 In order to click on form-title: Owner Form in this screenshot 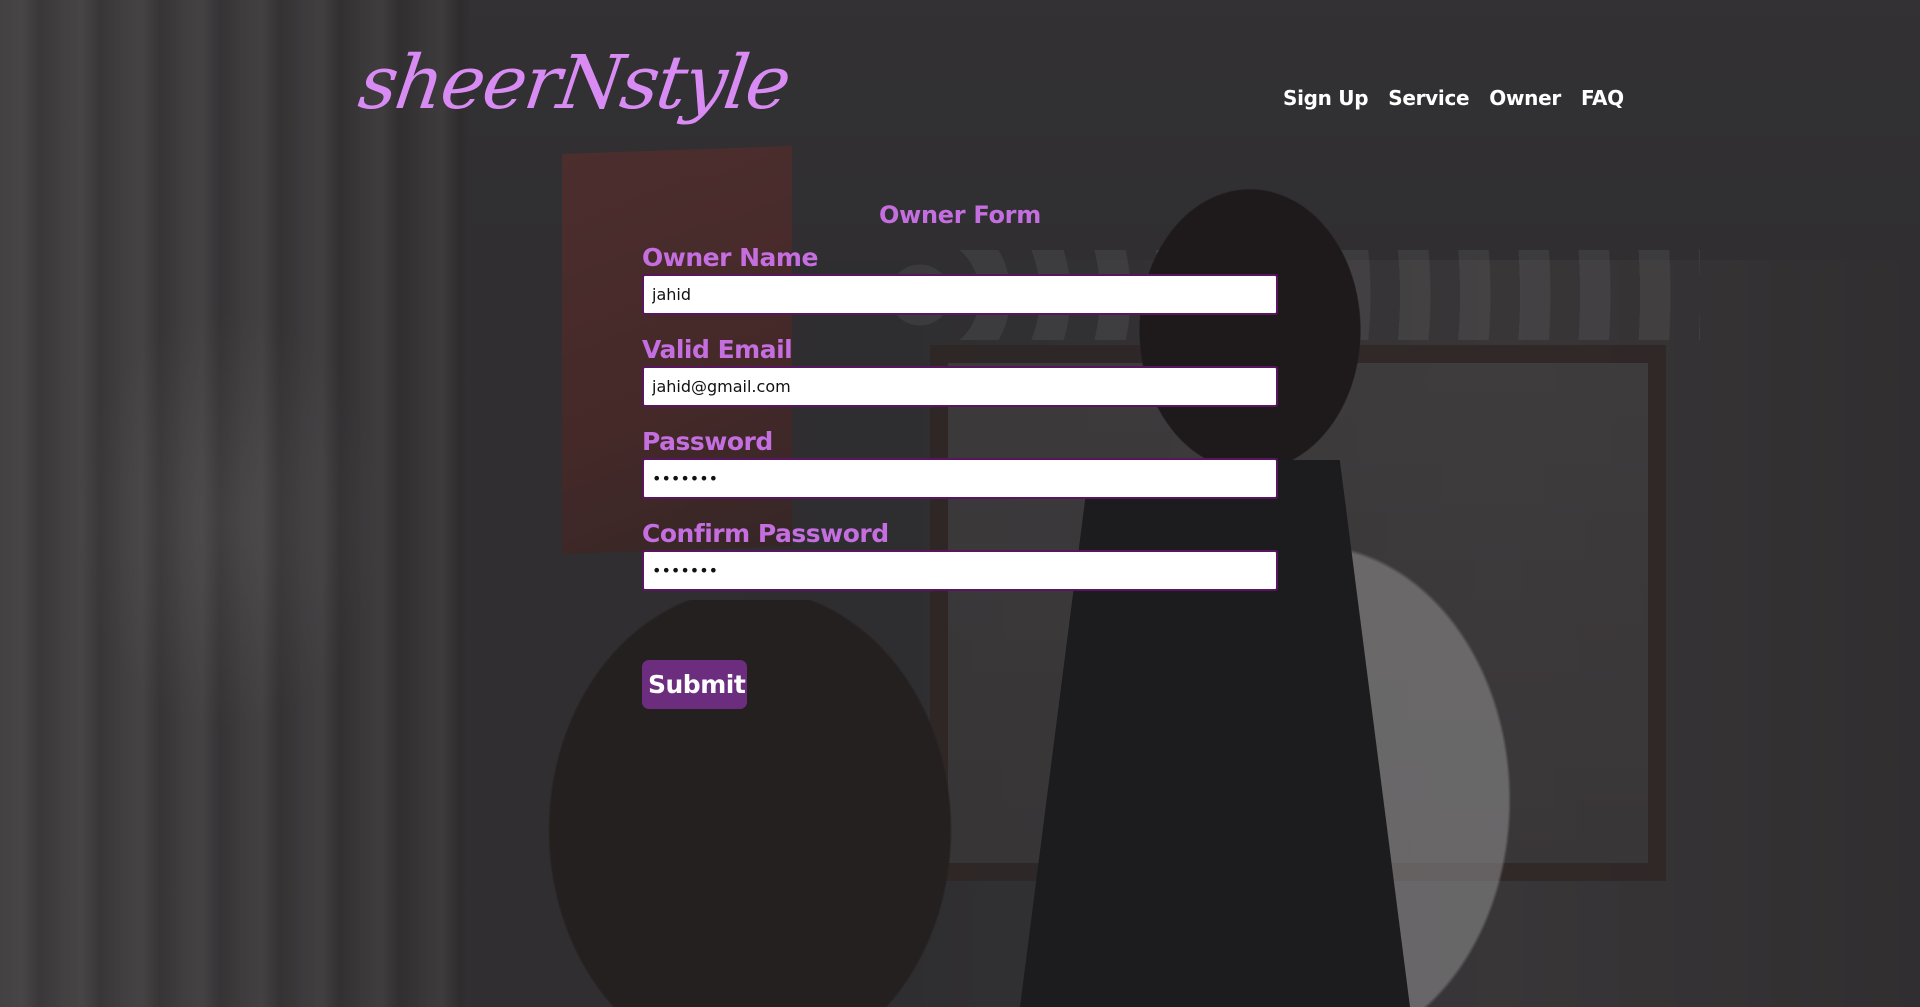, I will do `click(960, 215)`.